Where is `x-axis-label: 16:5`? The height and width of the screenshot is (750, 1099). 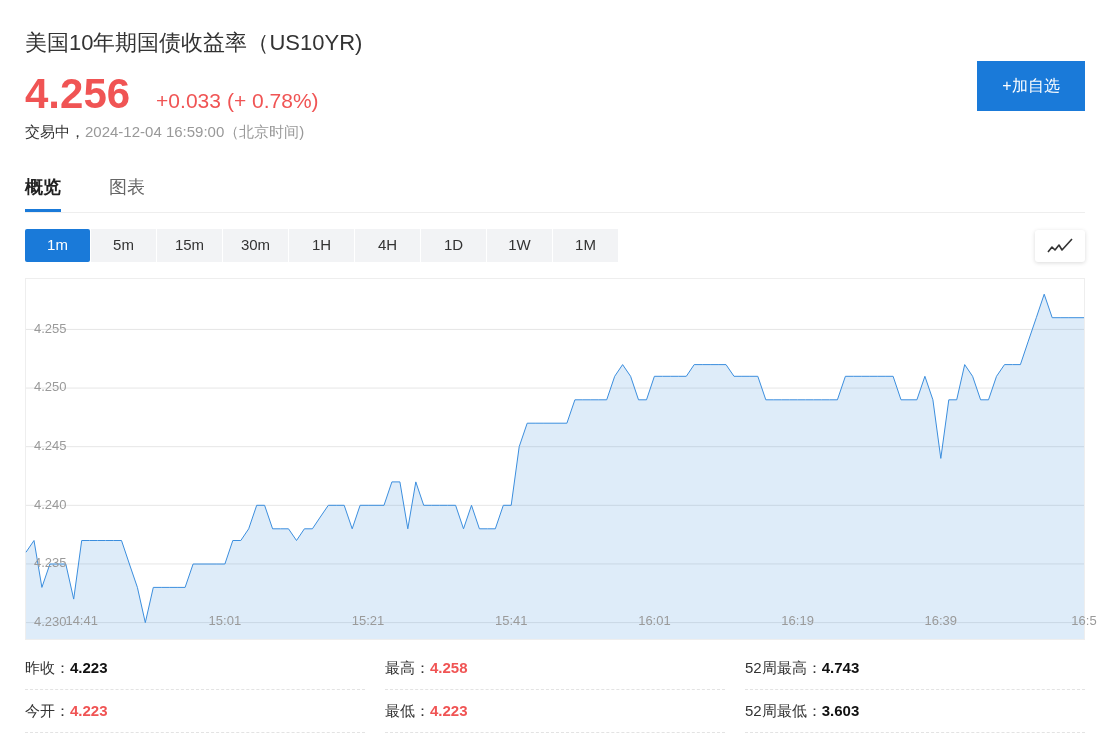
x-axis-label: 16:5 is located at coordinates (1084, 621).